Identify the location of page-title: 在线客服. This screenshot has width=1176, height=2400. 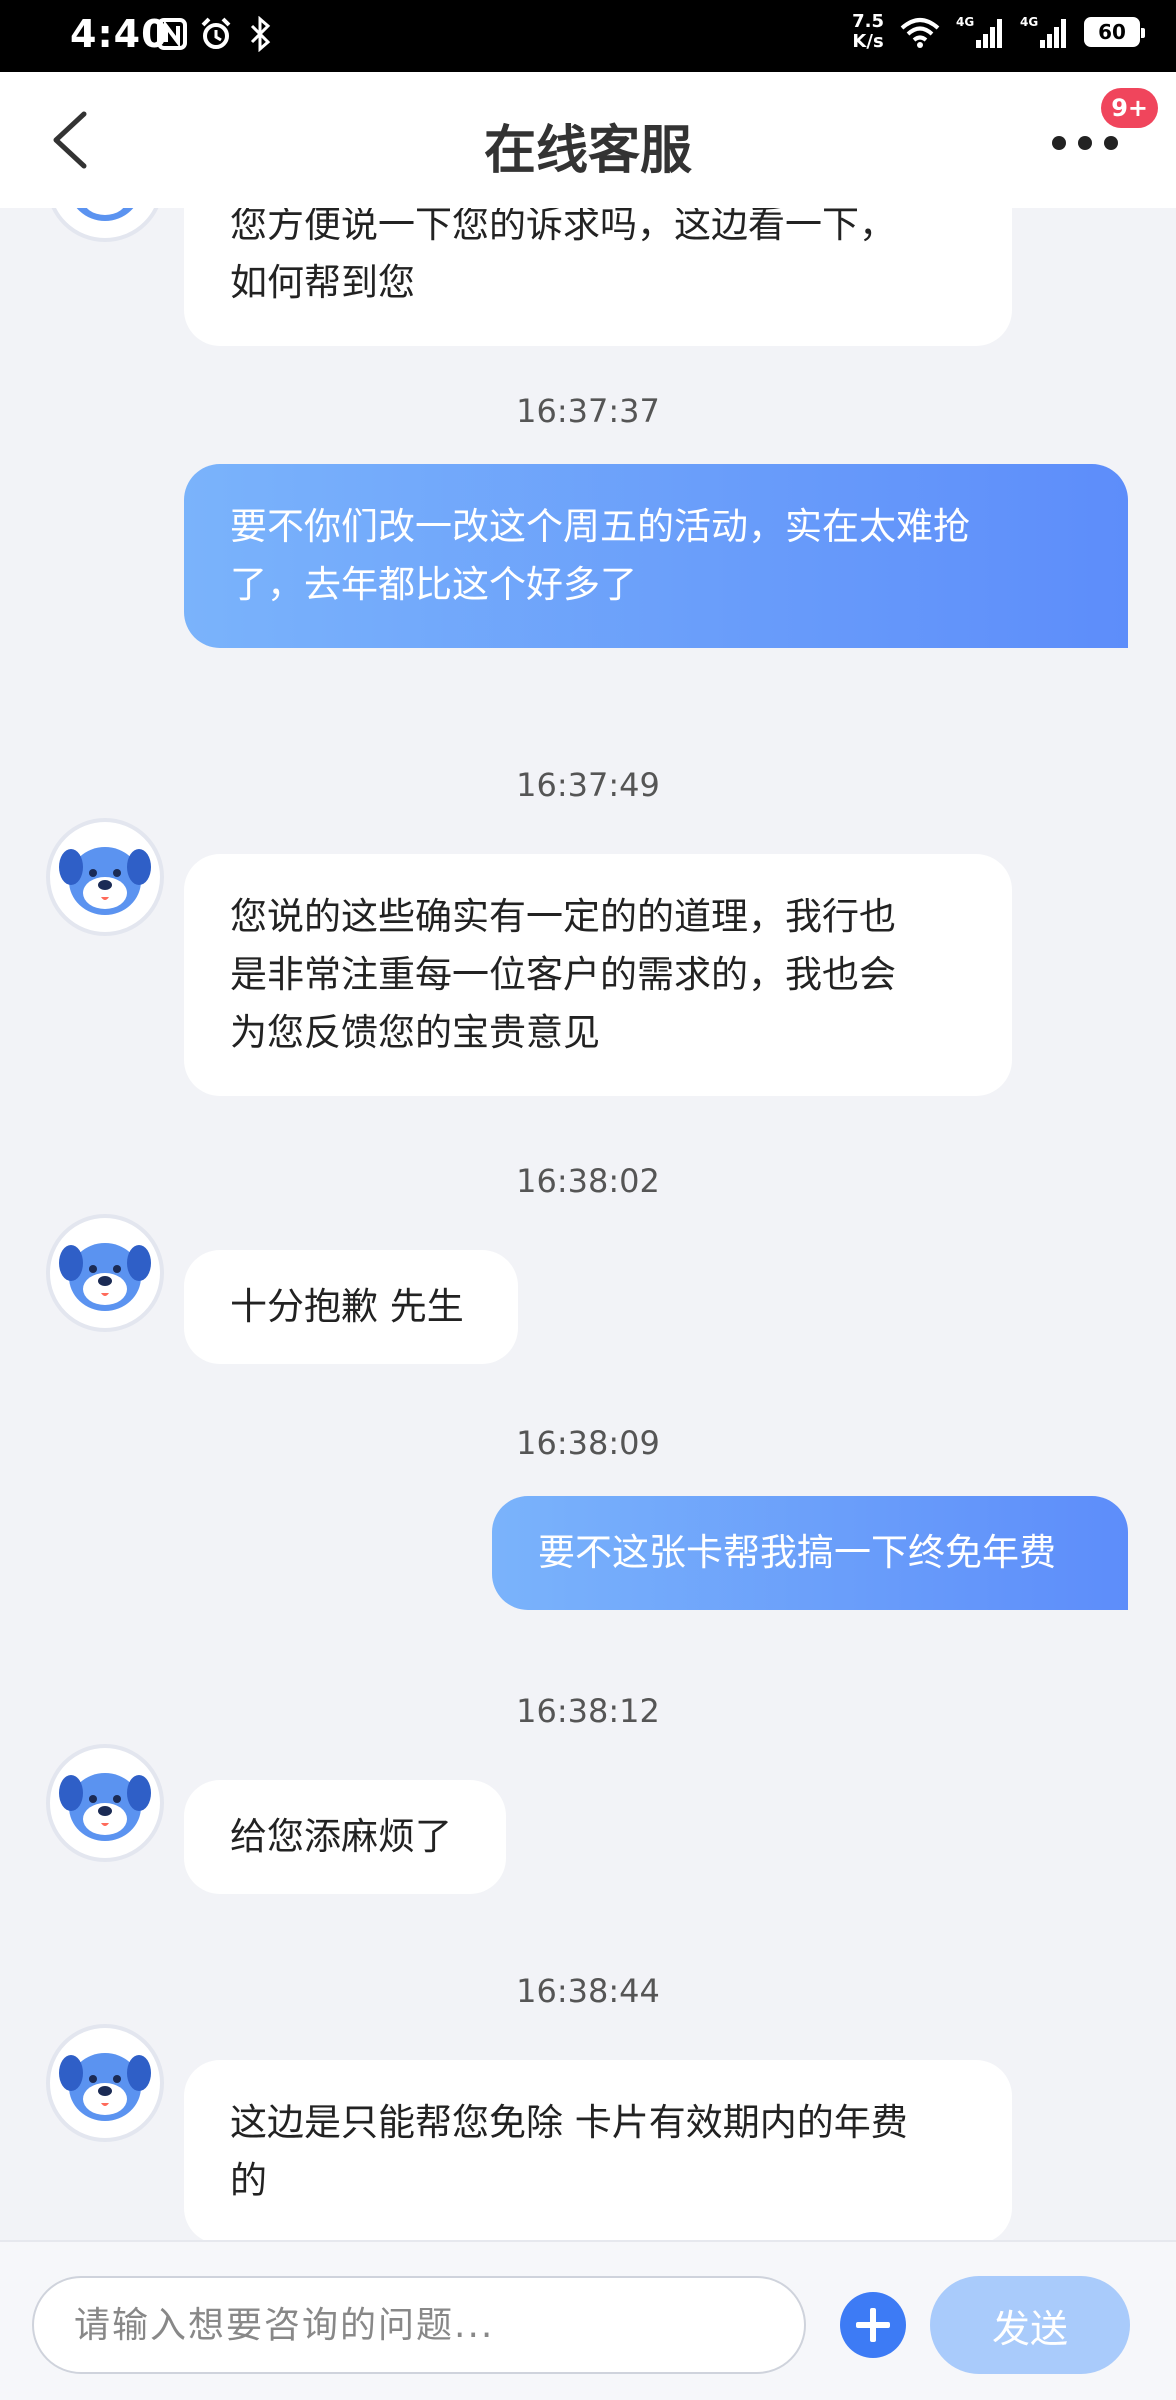
(587, 151).